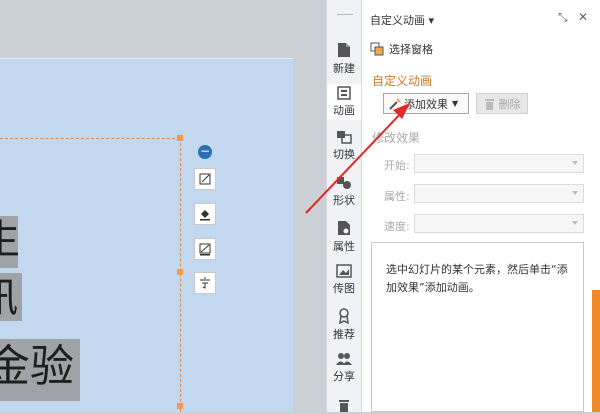  What do you see at coordinates (344, 146) in the screenshot?
I see `sidebar-item-transition: 切换` at bounding box center [344, 146].